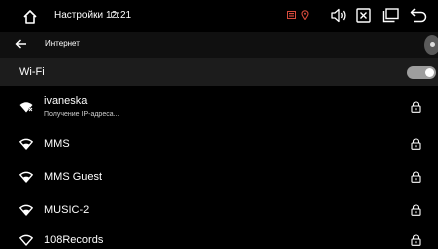  Describe the element at coordinates (32, 72) in the screenshot. I see `wifi-label: Wi-Fi` at that location.